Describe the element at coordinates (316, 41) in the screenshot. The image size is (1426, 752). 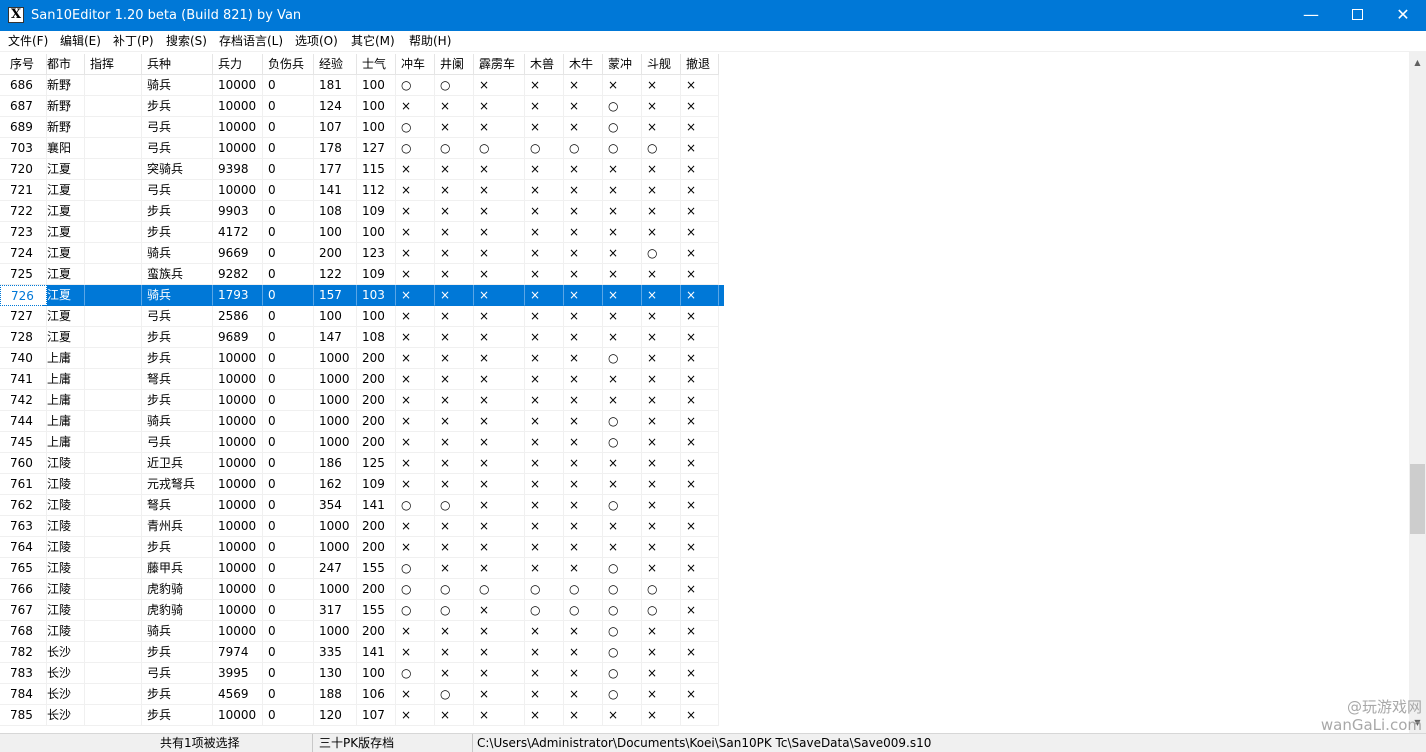
I see `menu-item-5: 选项(O)` at that location.